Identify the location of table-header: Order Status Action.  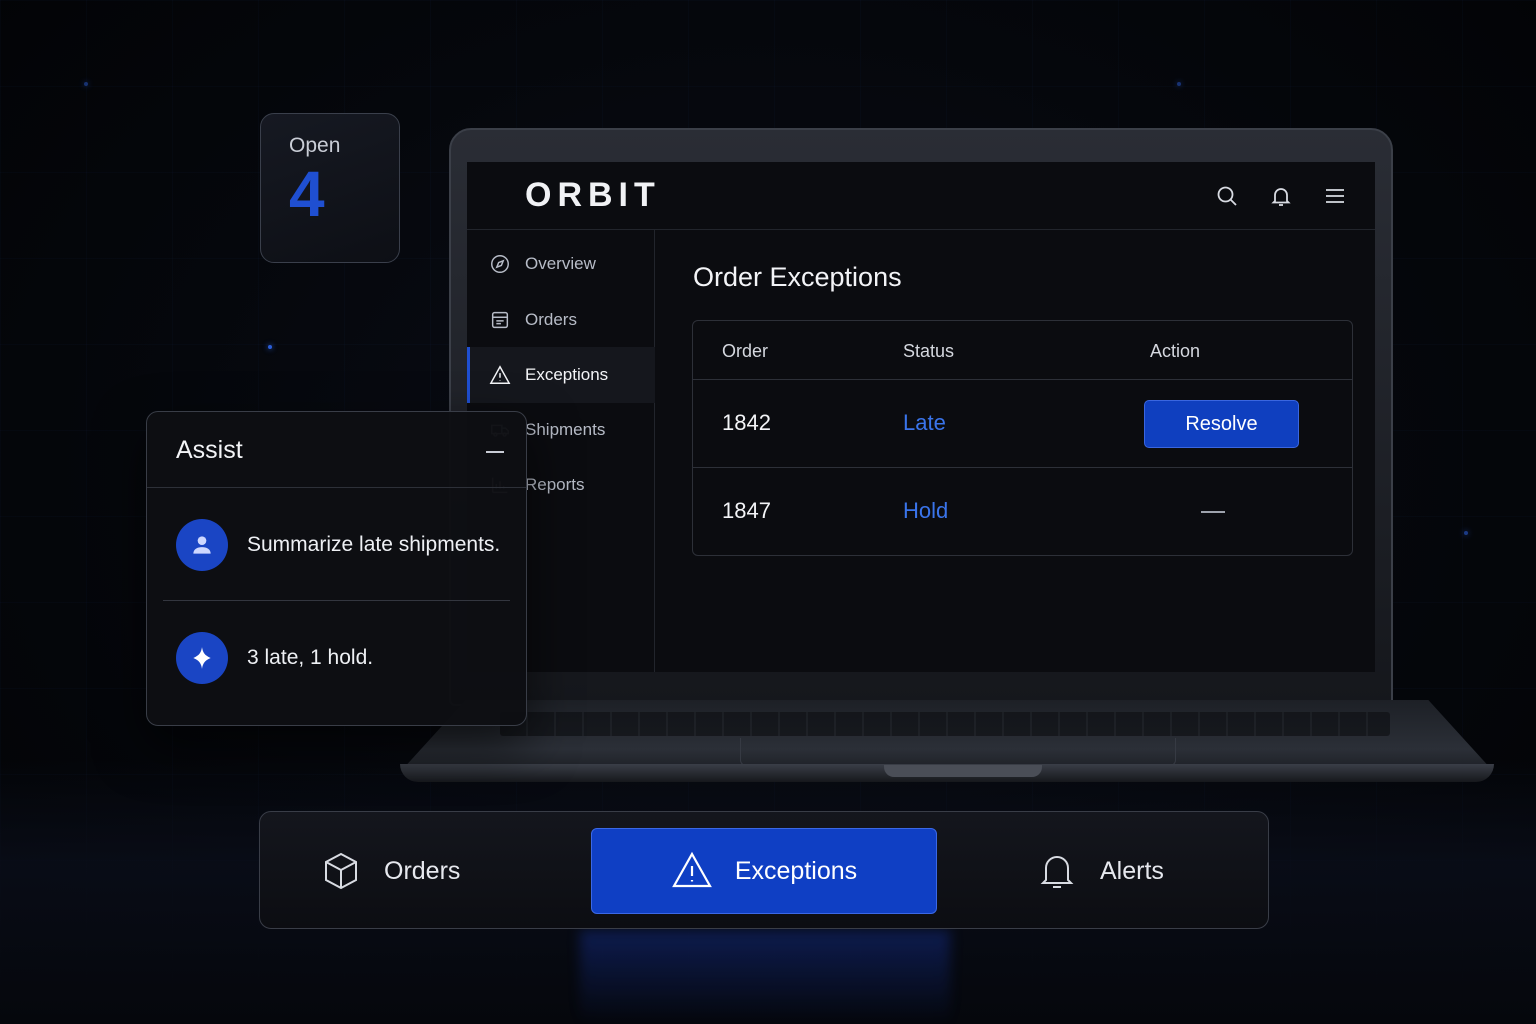
(1022, 350).